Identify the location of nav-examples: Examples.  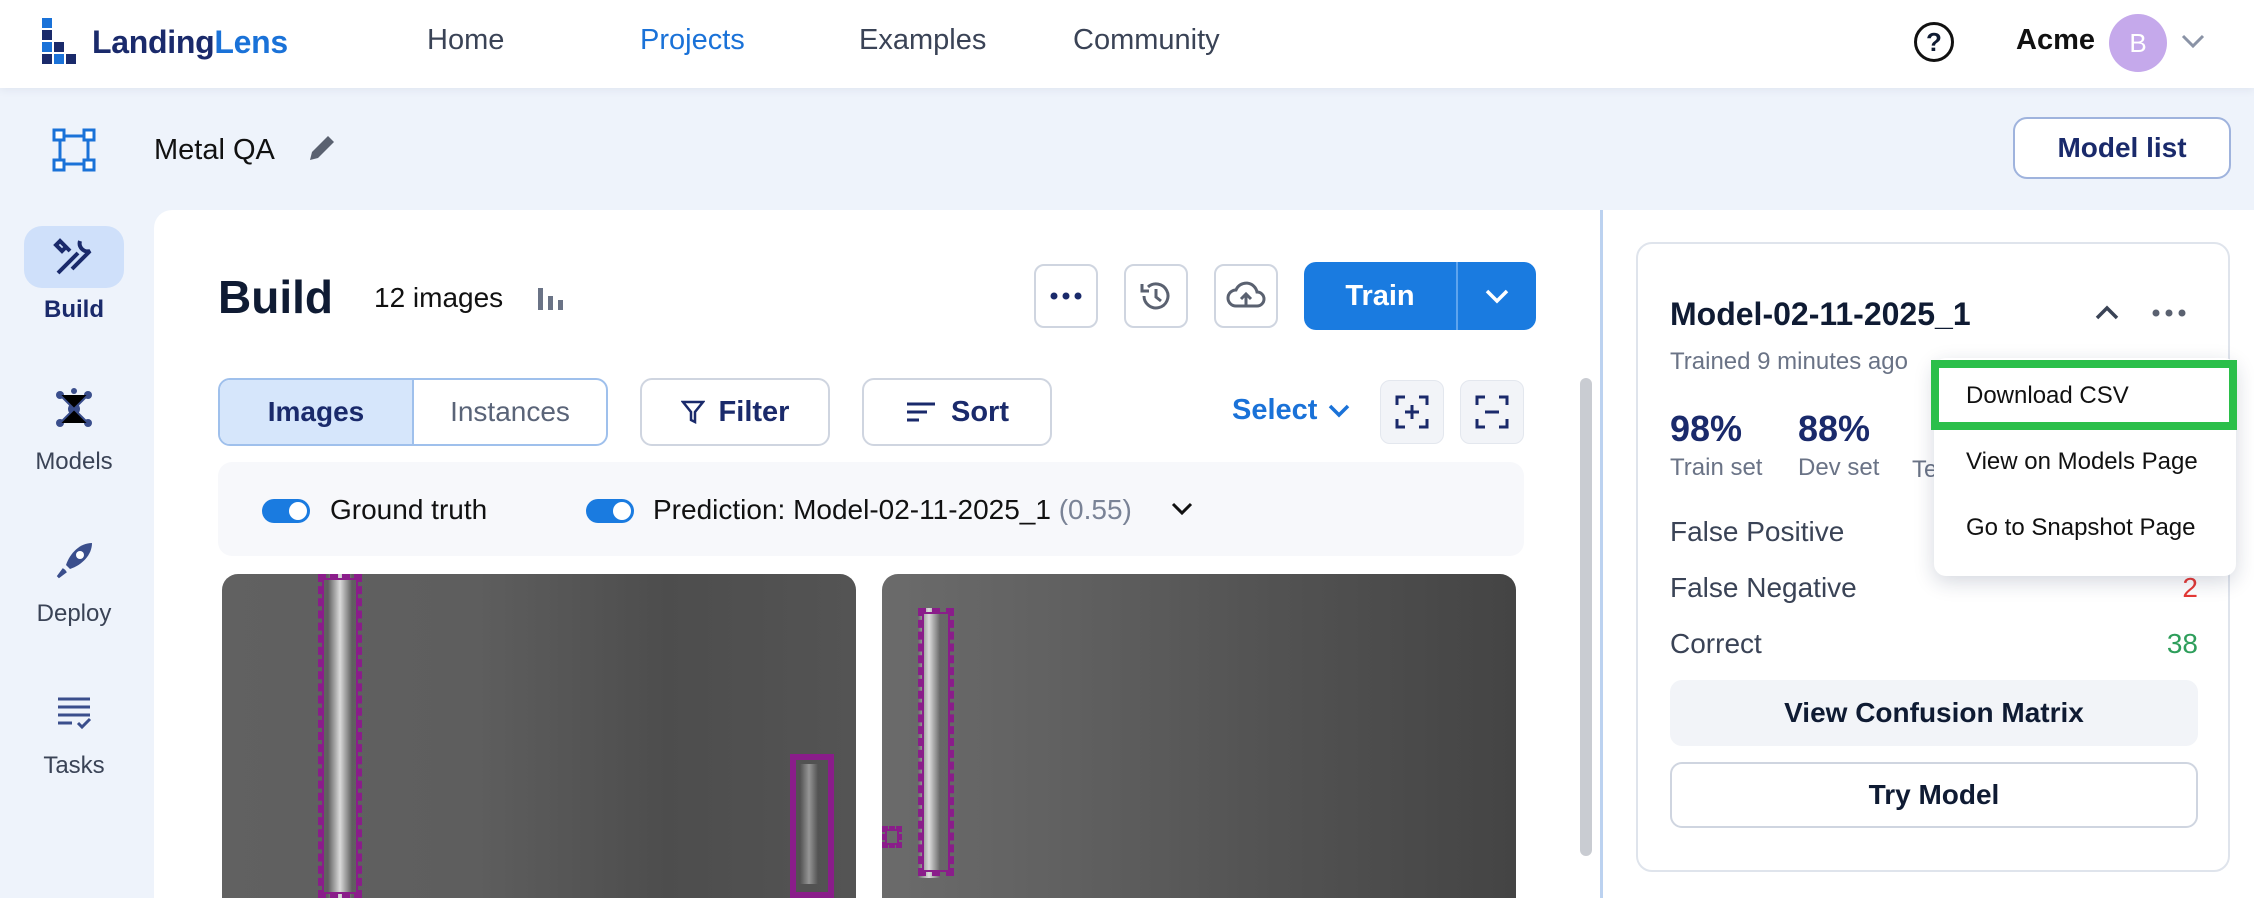
(922, 40).